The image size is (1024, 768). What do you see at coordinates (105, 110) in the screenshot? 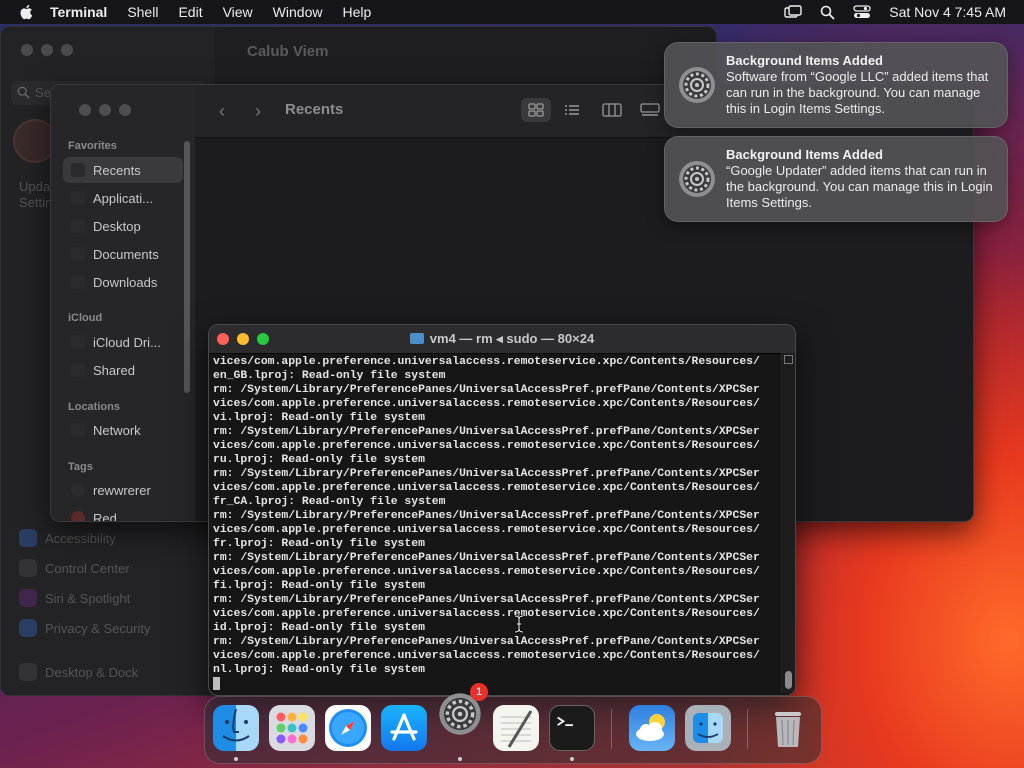
I see `finder-minimize-button` at bounding box center [105, 110].